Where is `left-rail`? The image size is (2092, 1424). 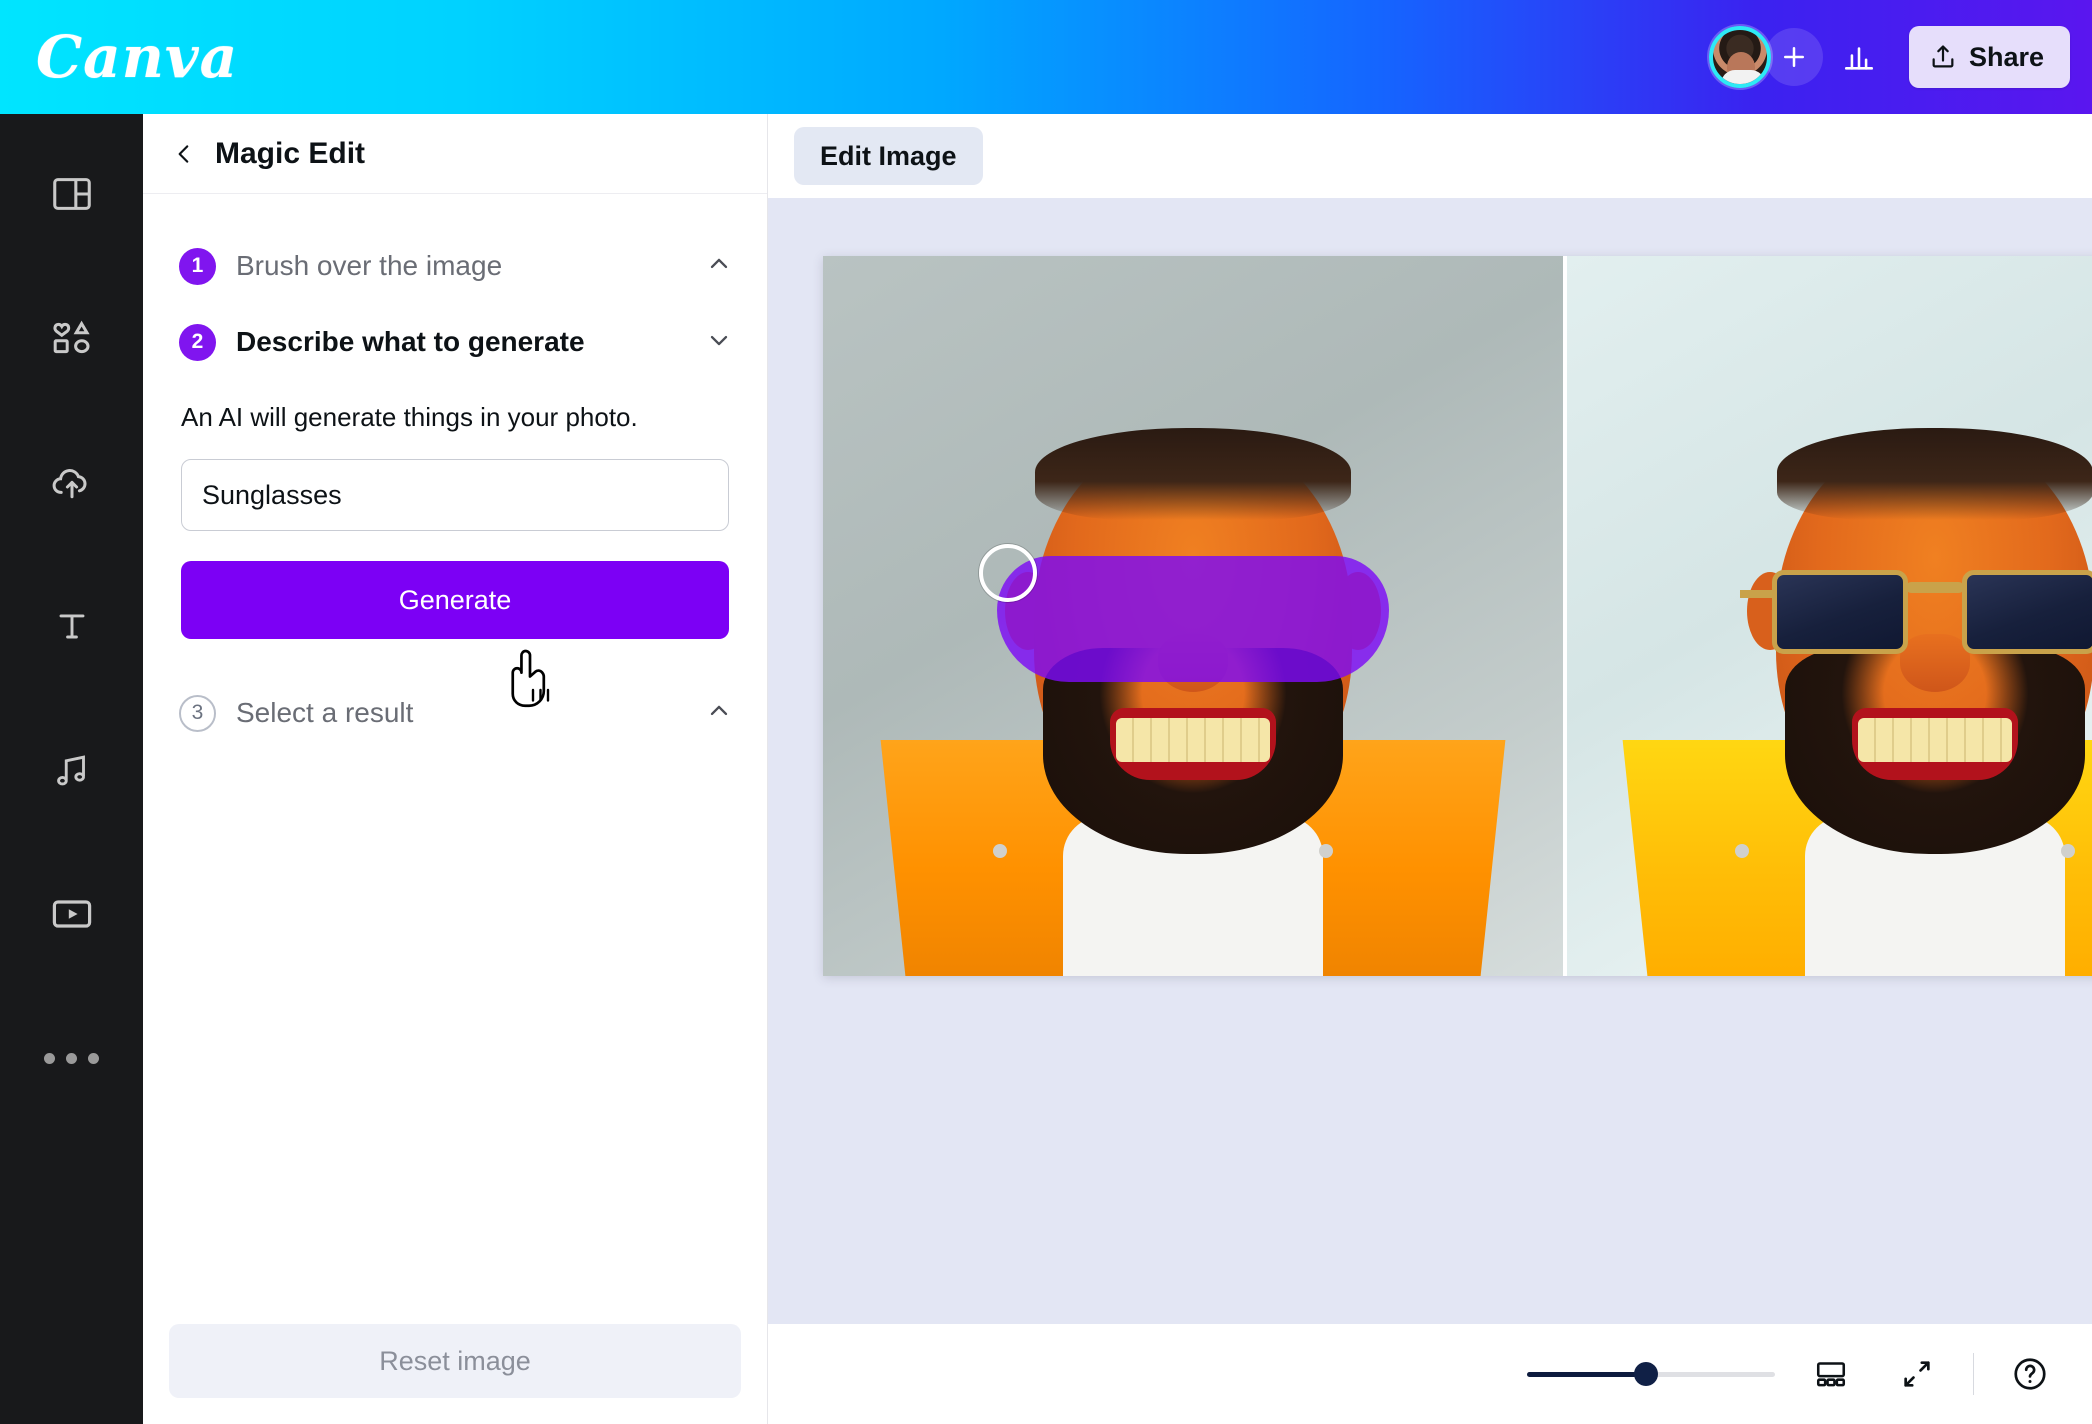
left-rail is located at coordinates (71, 769).